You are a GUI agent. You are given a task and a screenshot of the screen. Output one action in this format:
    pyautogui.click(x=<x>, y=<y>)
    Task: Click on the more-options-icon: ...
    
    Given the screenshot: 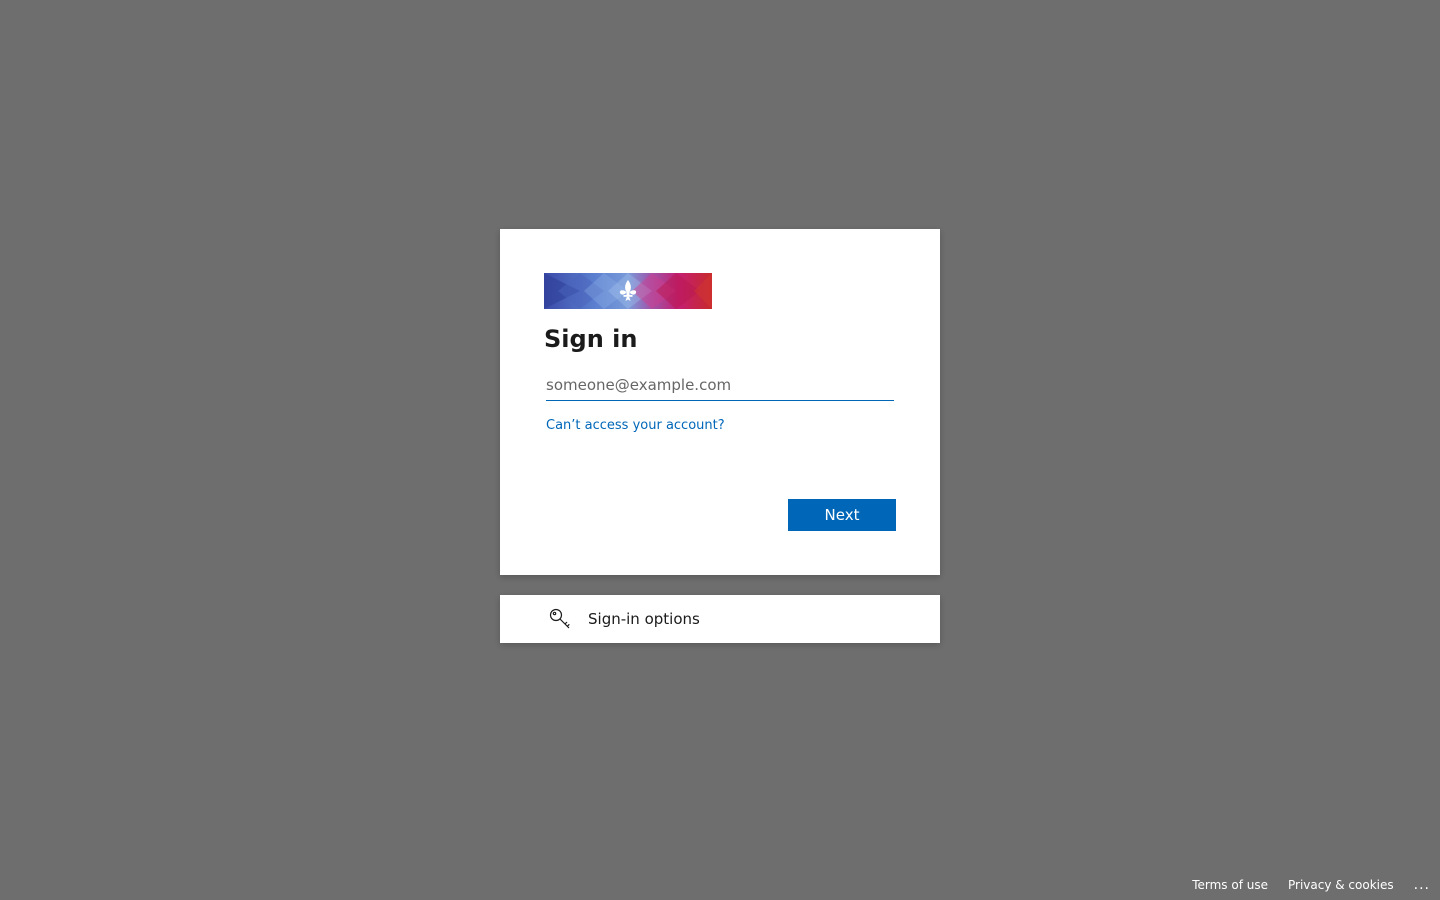 What is the action you would take?
    pyautogui.click(x=1422, y=885)
    